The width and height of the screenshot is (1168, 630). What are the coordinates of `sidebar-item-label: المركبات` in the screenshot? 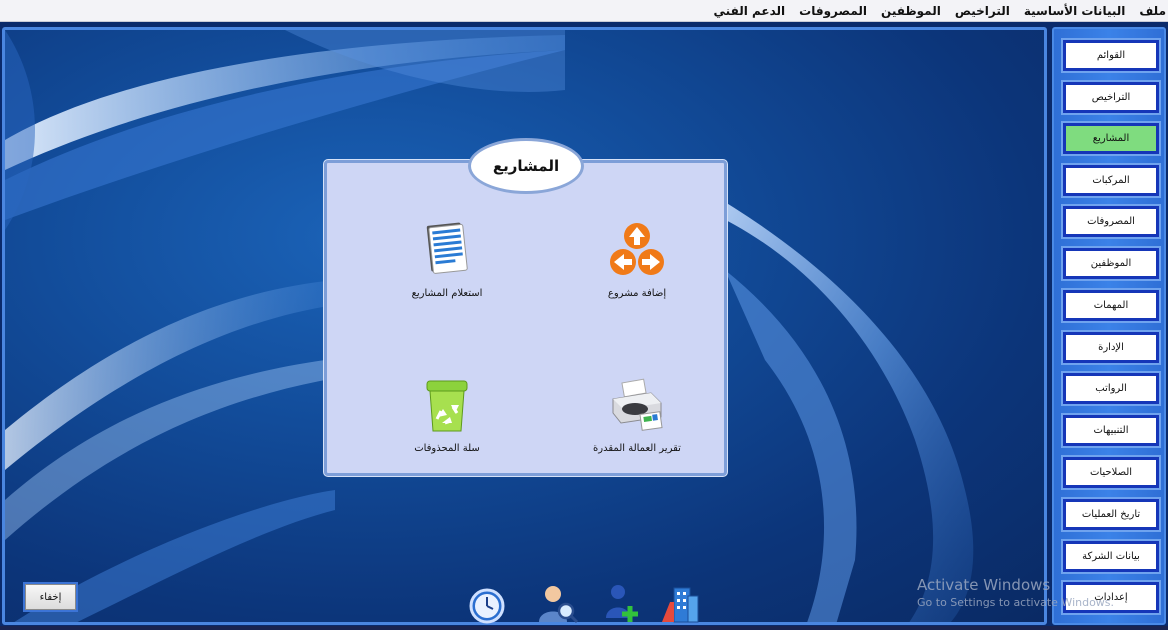 It's located at (1111, 180).